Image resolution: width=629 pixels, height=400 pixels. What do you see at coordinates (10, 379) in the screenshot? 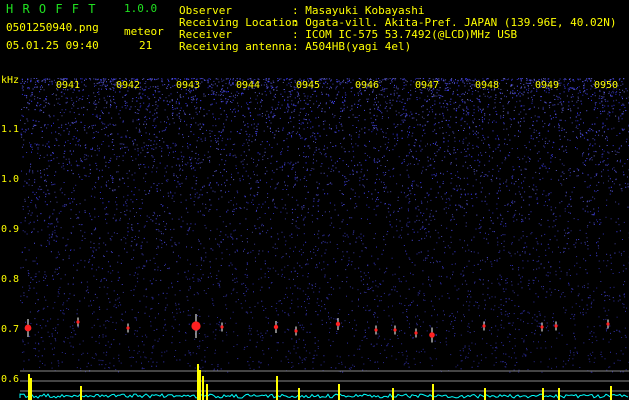
I see `freq-tick-0-6: 0.6` at bounding box center [10, 379].